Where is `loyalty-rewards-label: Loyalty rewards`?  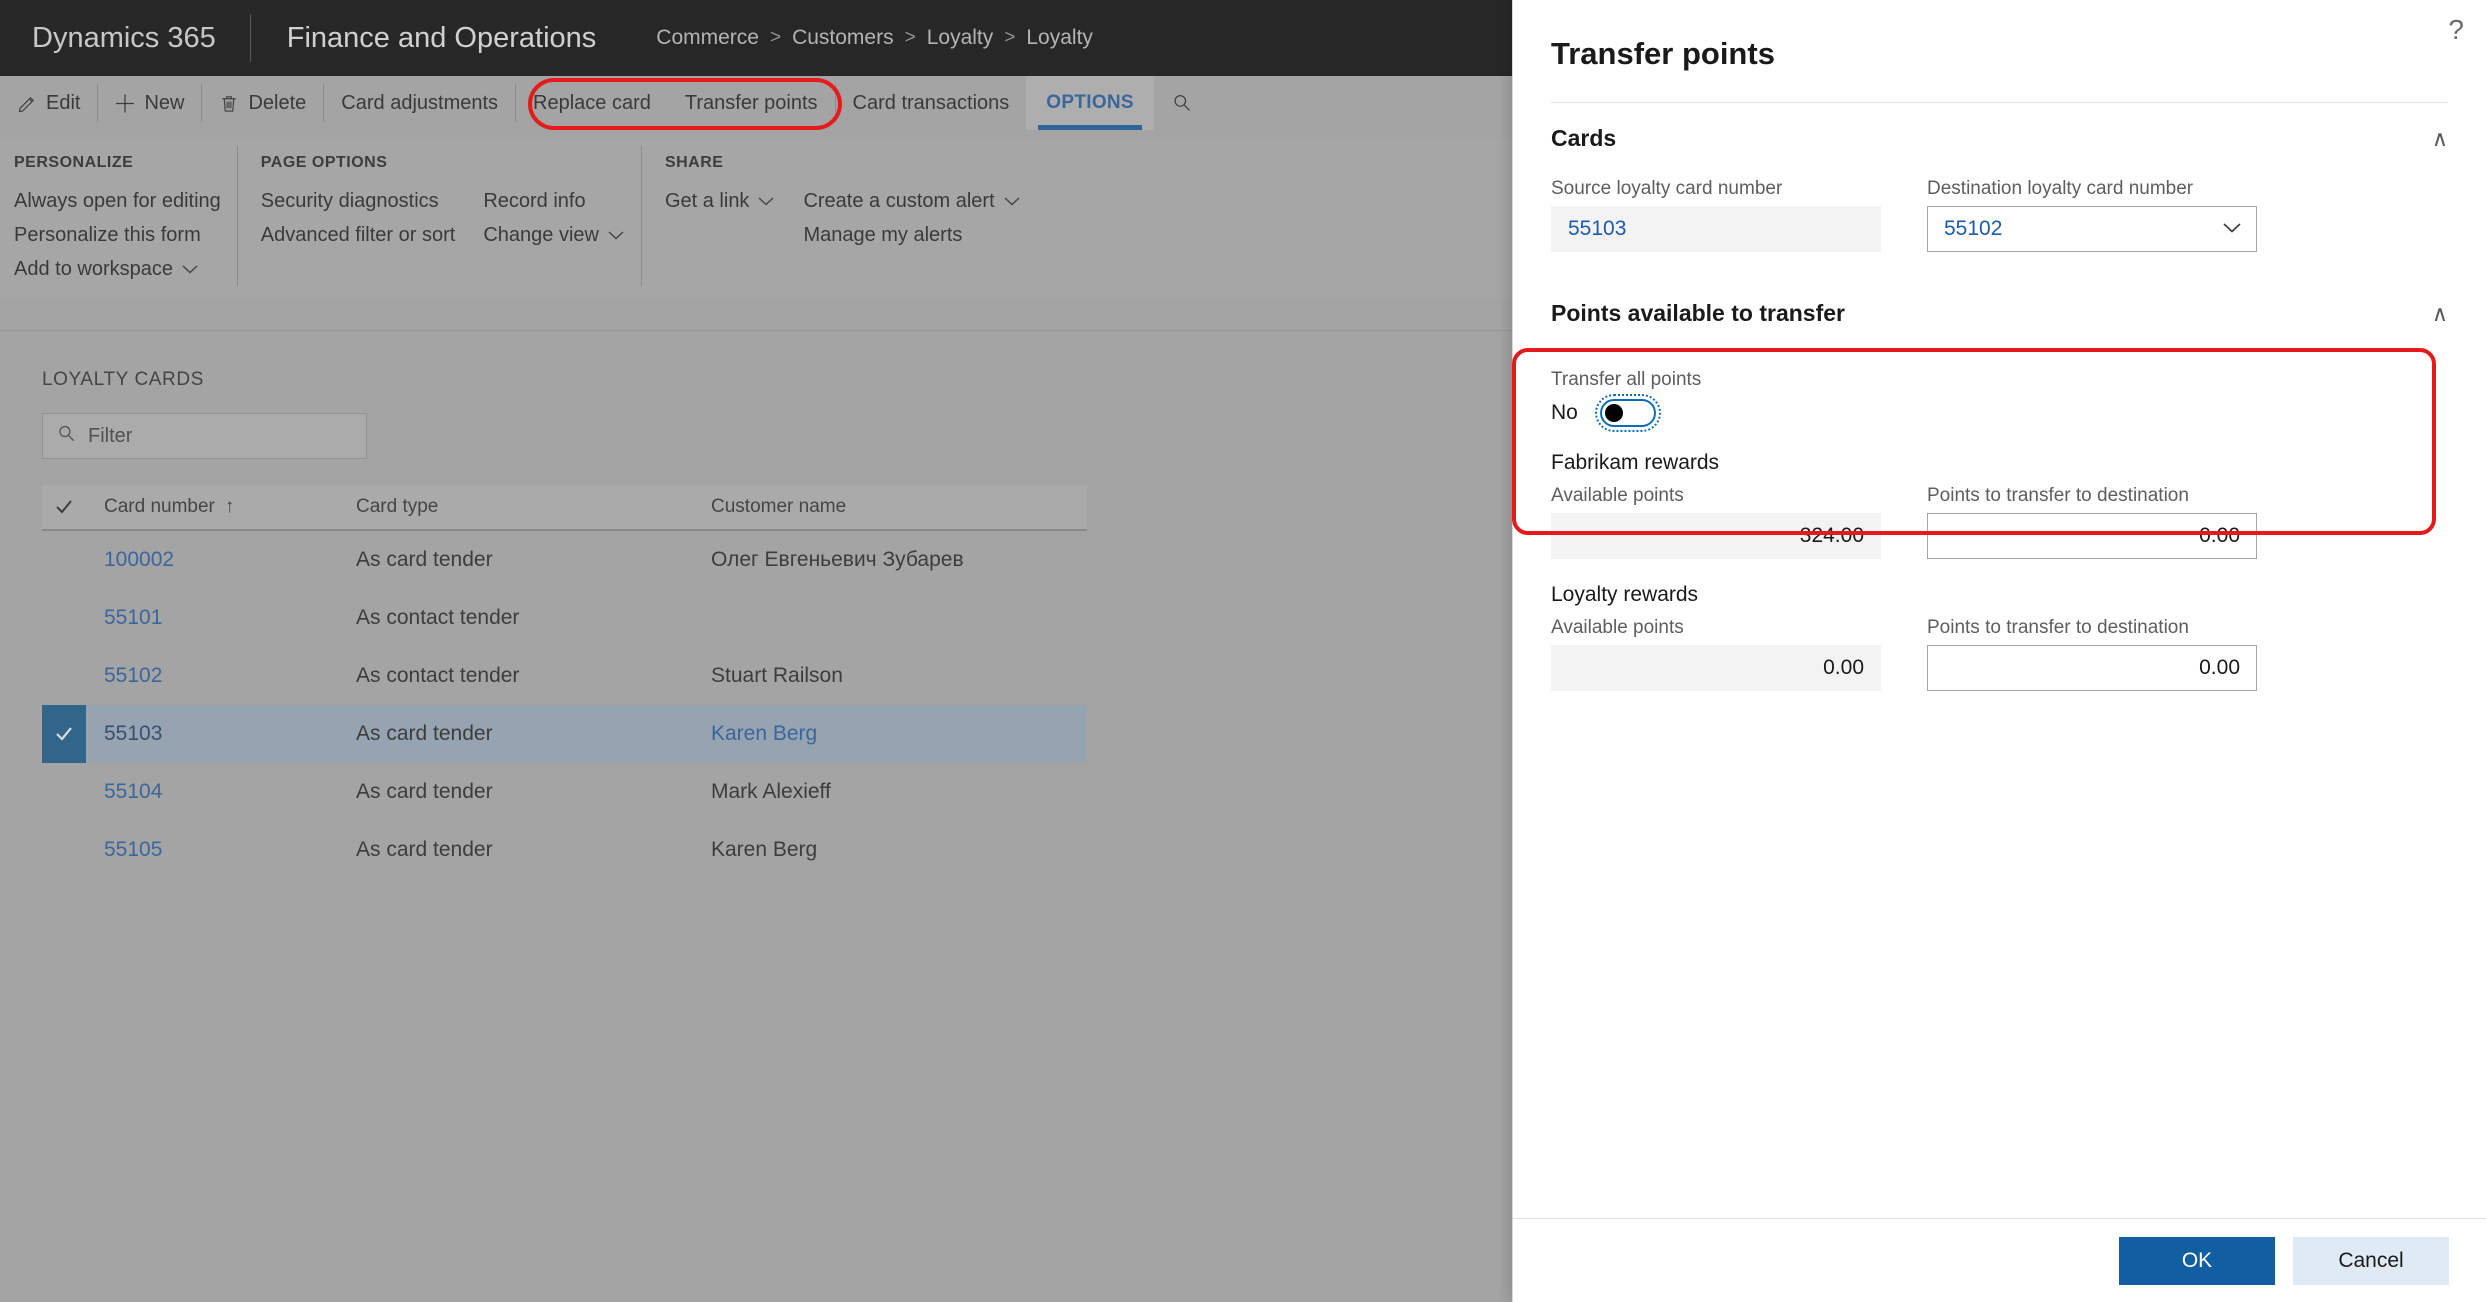 loyalty-rewards-label: Loyalty rewards is located at coordinates (1625, 594).